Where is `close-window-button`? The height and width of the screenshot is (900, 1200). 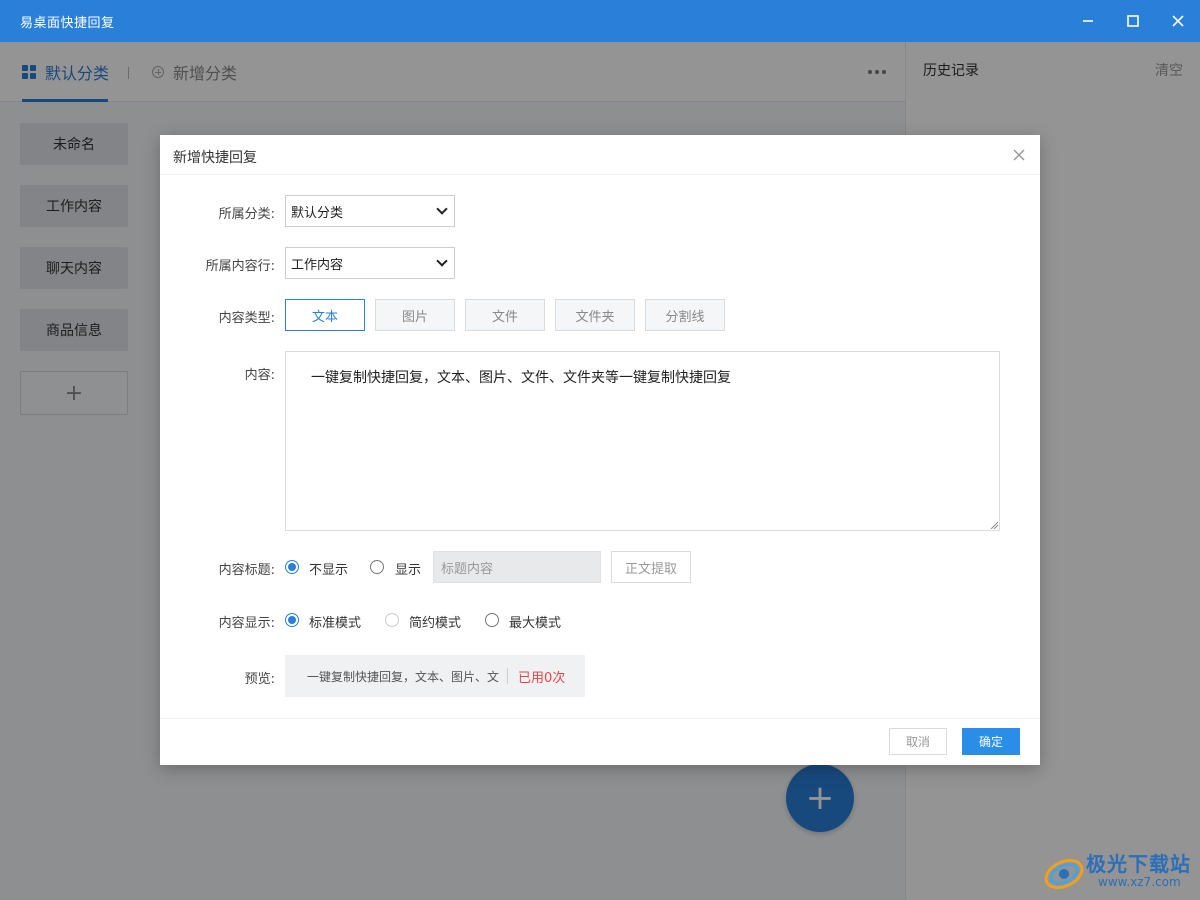 close-window-button is located at coordinates (1177, 21).